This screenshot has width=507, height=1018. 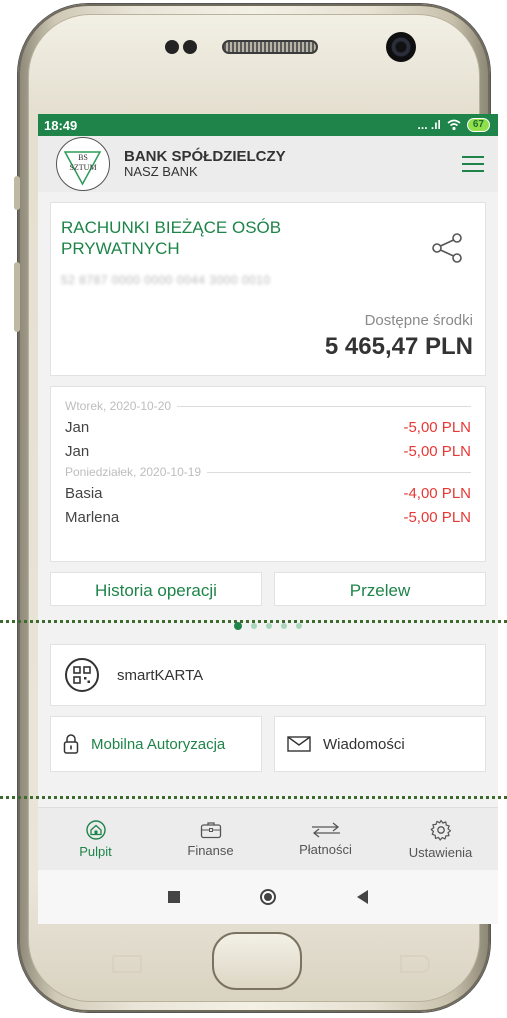 What do you see at coordinates (83, 167) in the screenshot?
I see `logo-text-bottom: SZTUM` at bounding box center [83, 167].